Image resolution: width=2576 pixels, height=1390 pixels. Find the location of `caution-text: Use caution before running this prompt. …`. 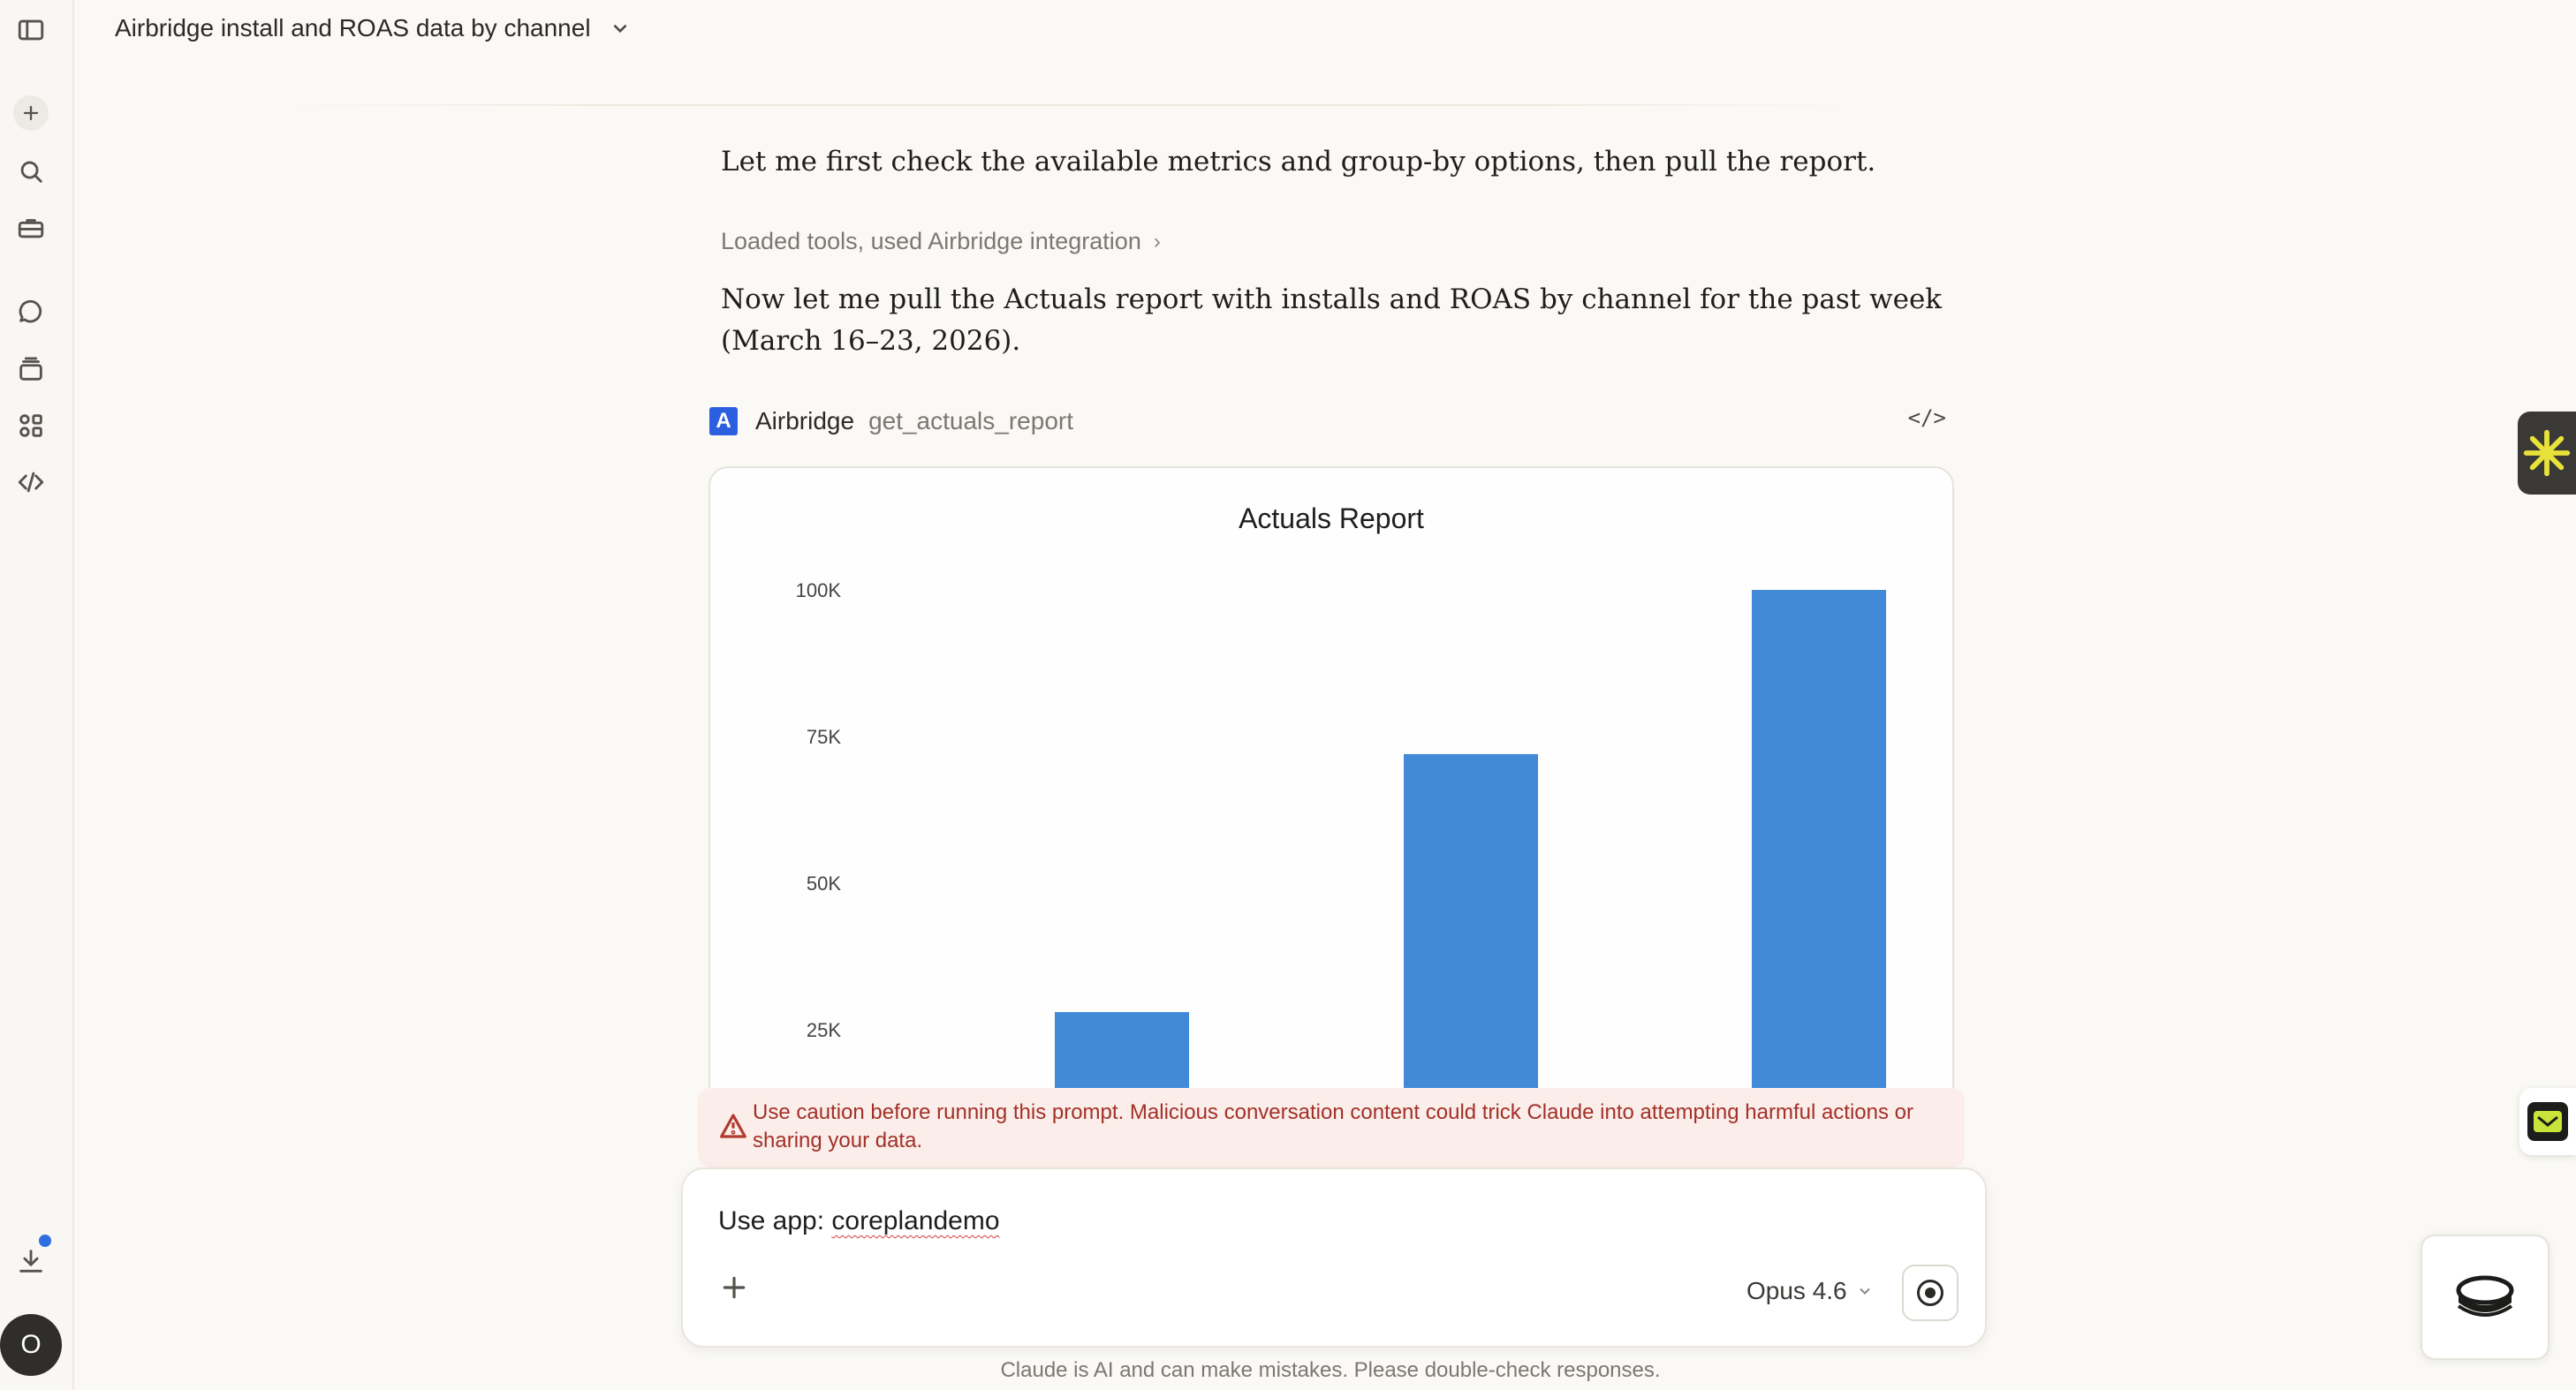

caution-text: Use caution before running this prompt. … is located at coordinates (1333, 1126).